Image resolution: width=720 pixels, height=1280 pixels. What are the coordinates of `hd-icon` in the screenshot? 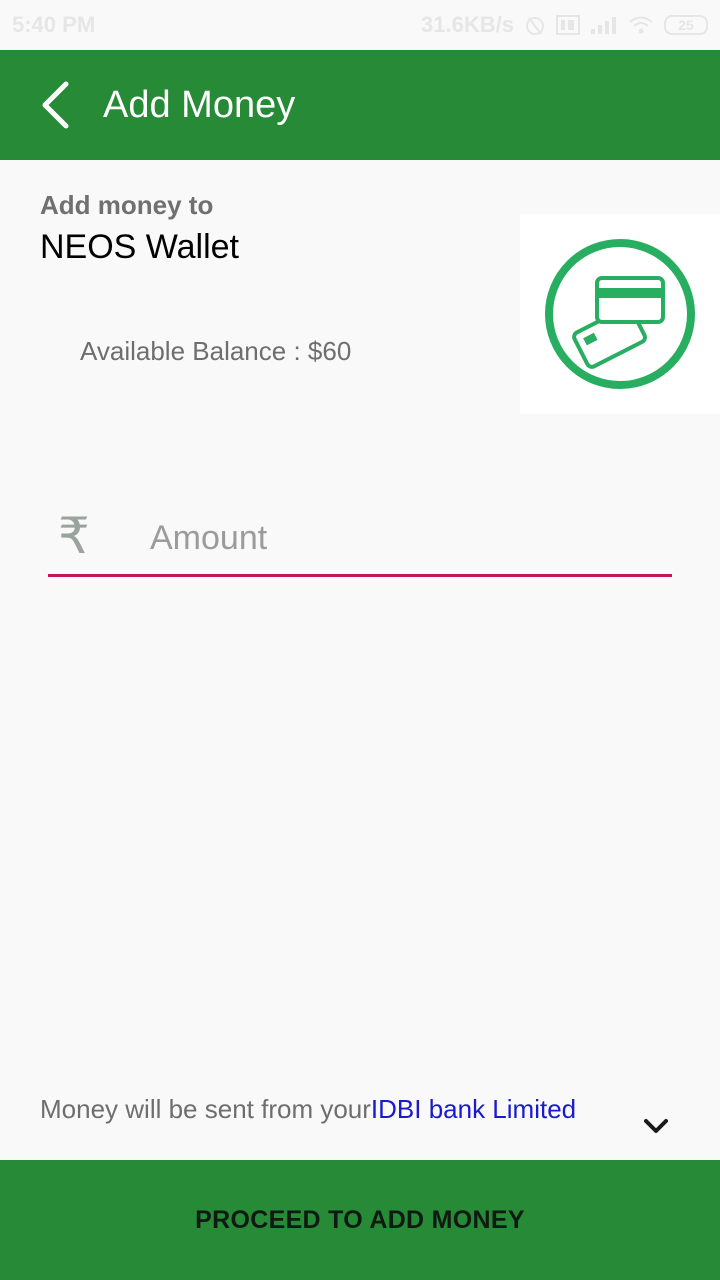 It's located at (568, 25).